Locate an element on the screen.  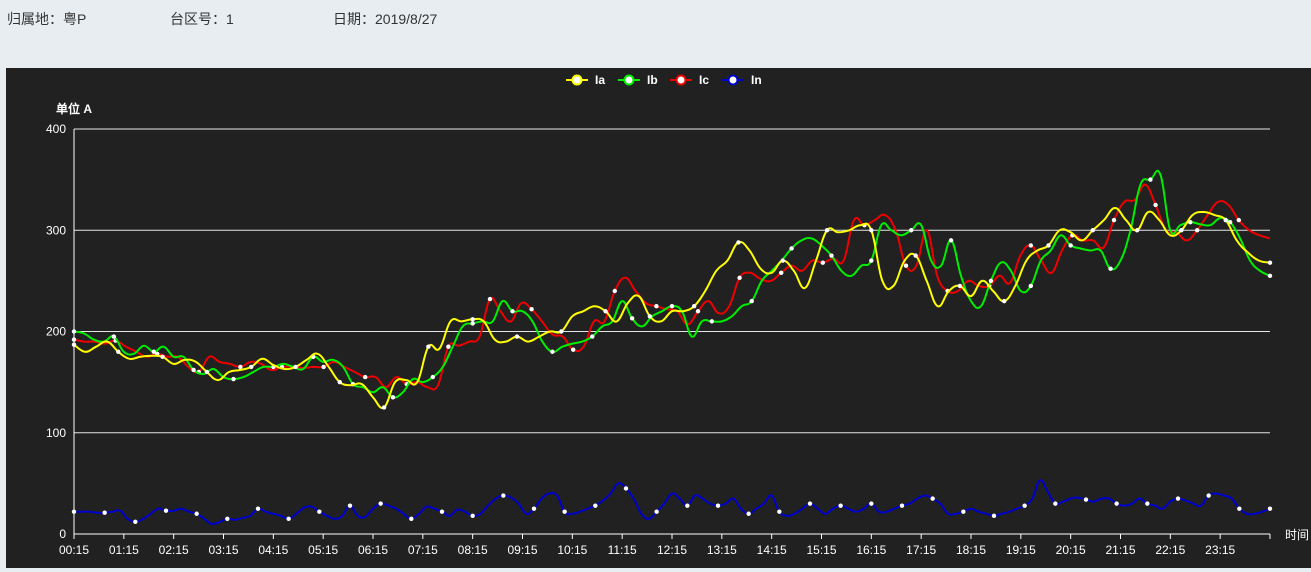
y-tick-label: 300 is located at coordinates (56, 230).